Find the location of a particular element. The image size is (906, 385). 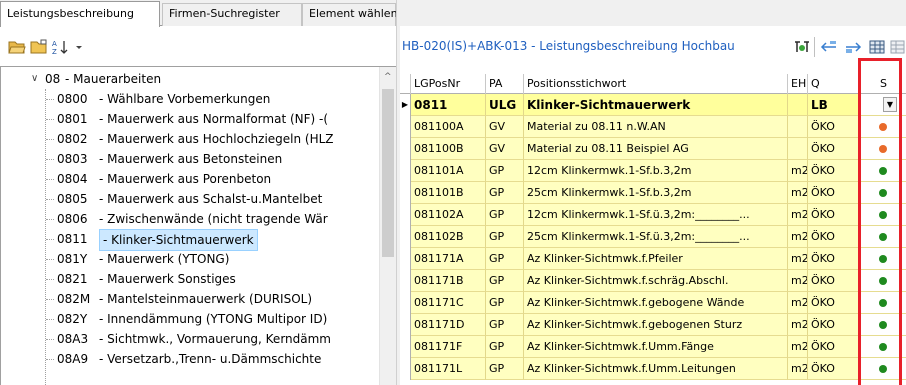

cell-nr: 081171C is located at coordinates (448, 303).